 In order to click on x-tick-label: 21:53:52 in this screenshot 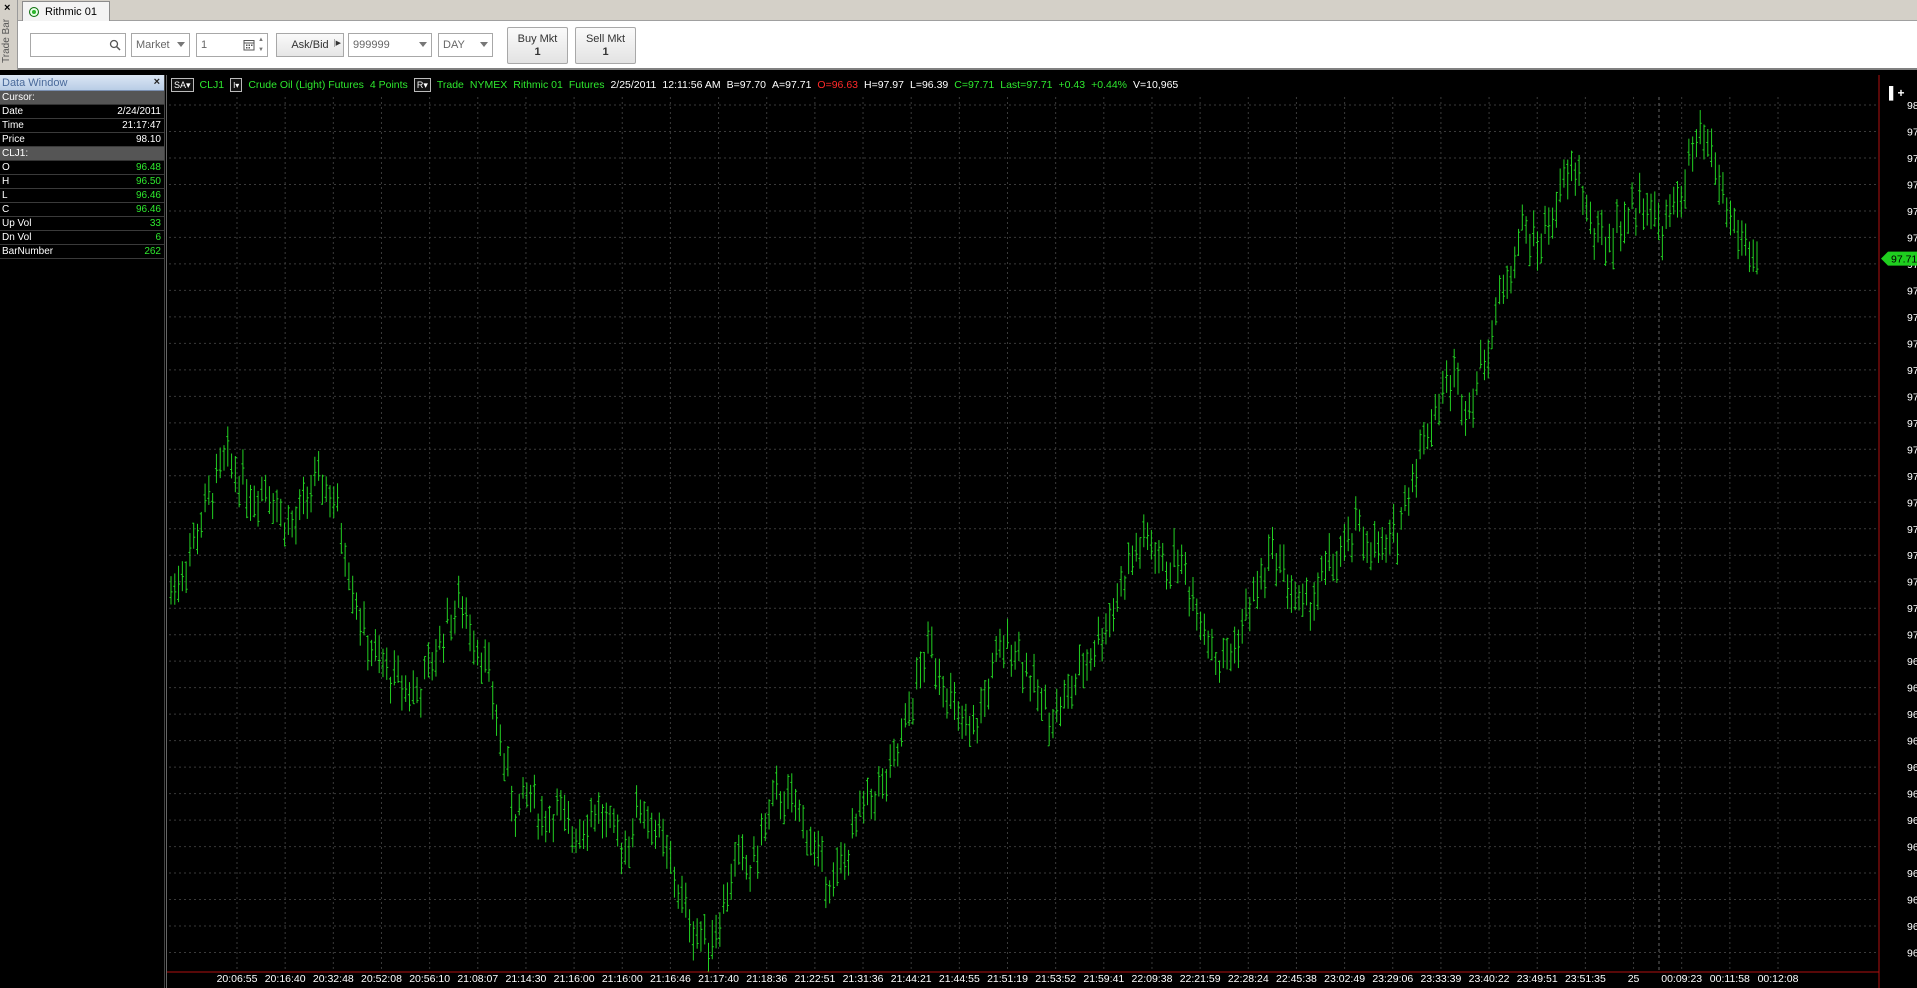, I will do `click(1055, 979)`.